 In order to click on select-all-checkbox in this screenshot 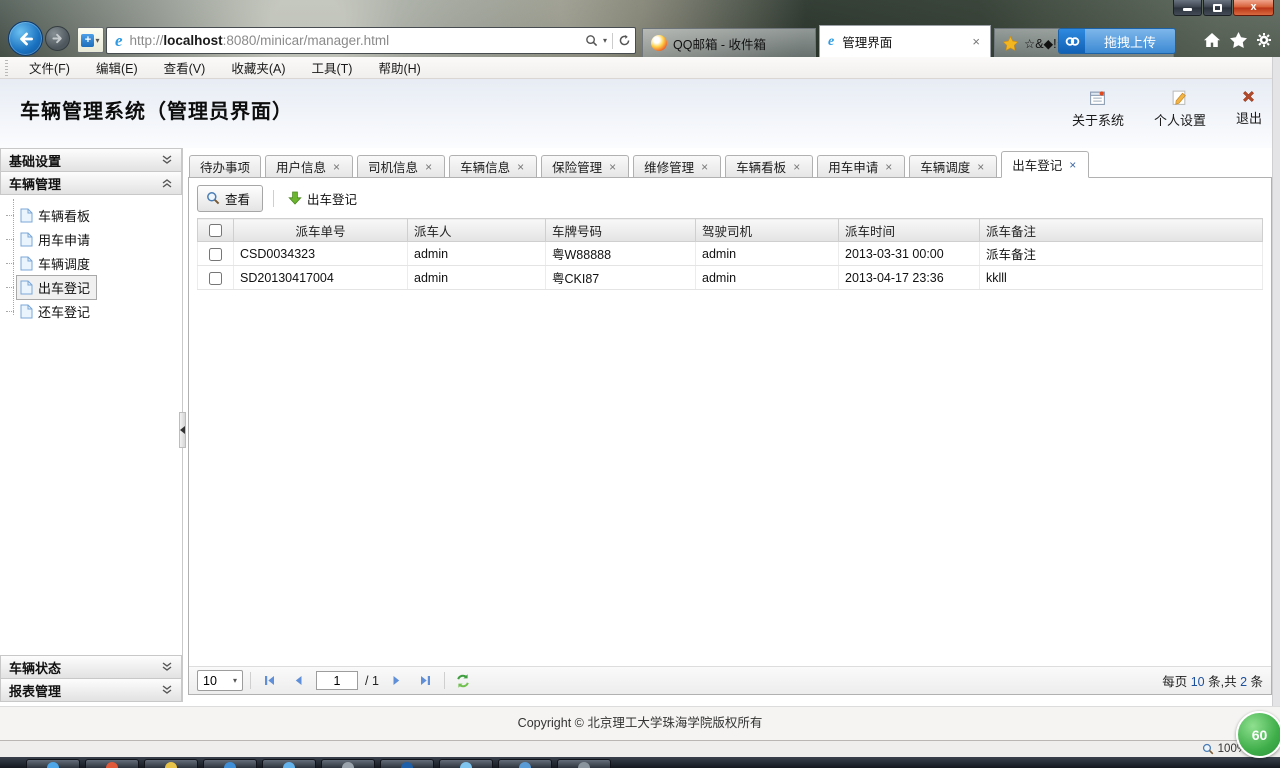, I will do `click(215, 231)`.